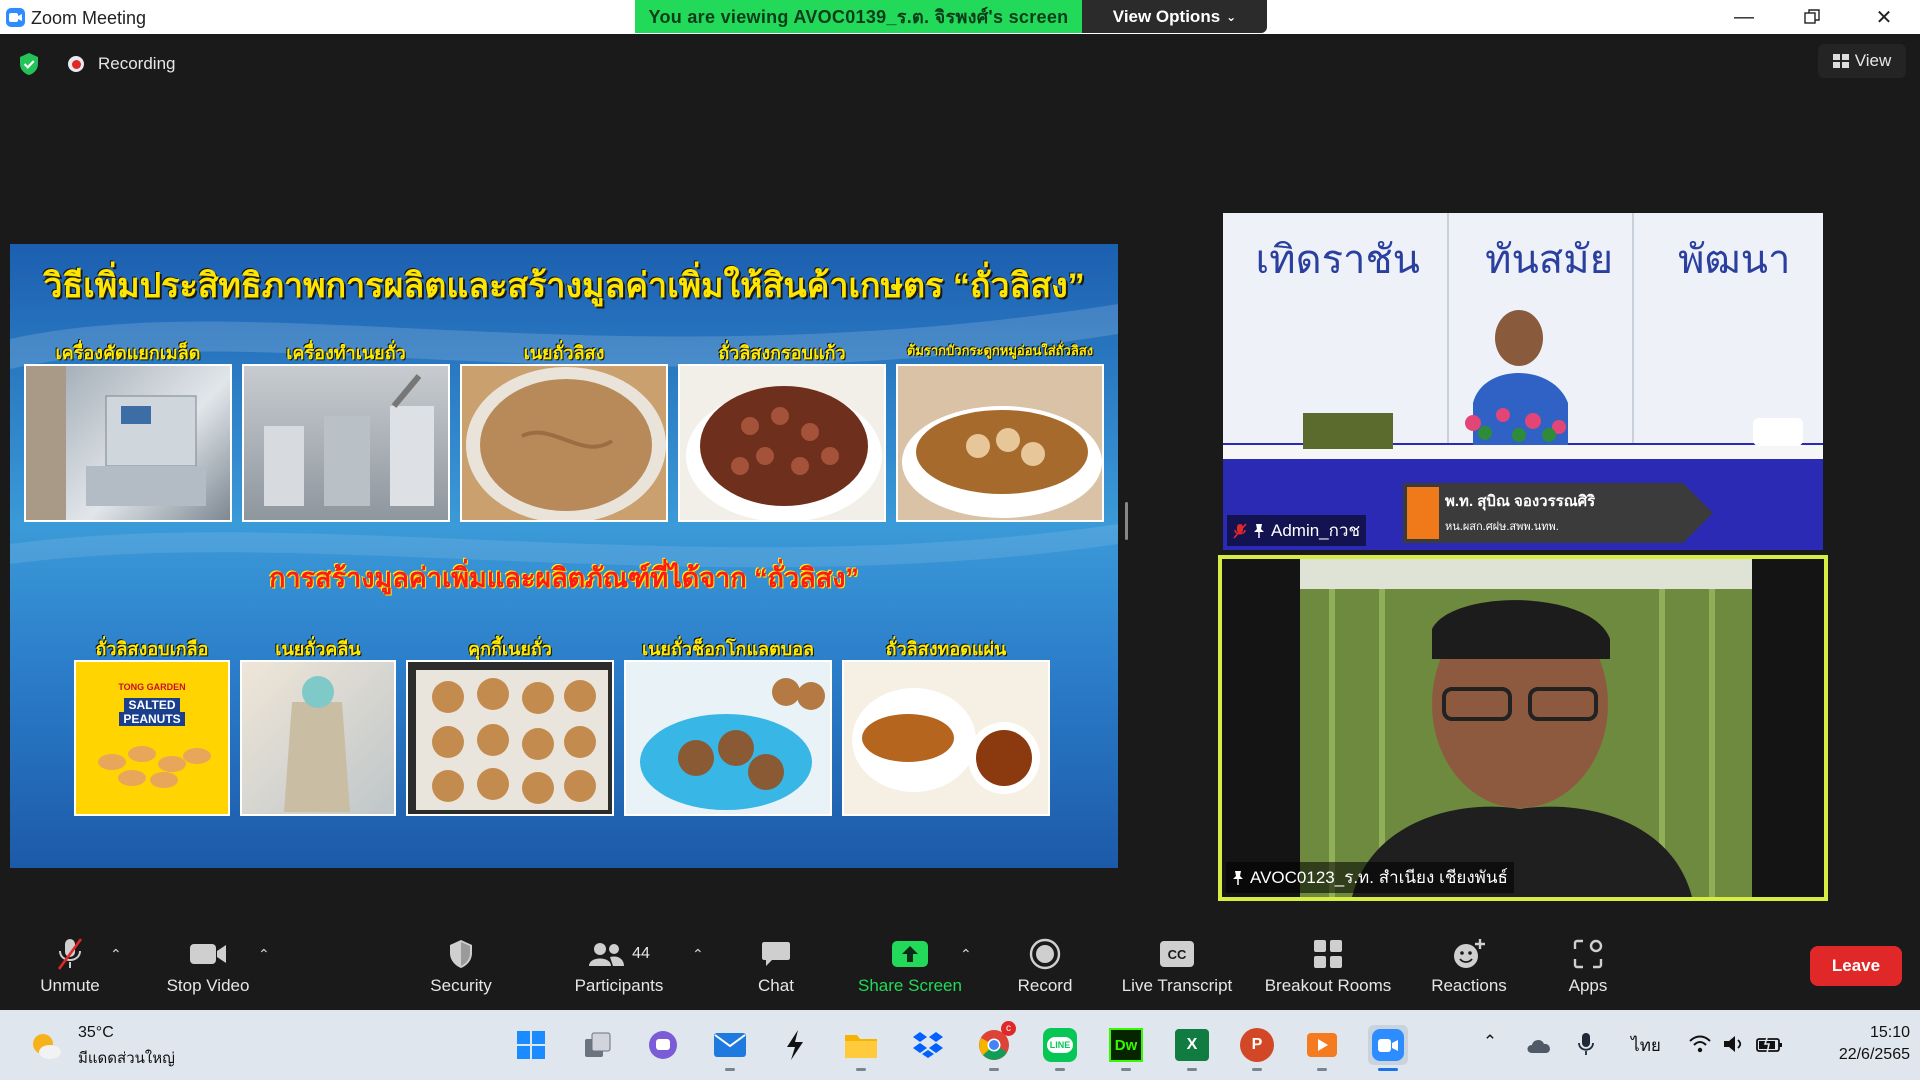  I want to click on clock-date: 22/6/2565, so click(1874, 1054).